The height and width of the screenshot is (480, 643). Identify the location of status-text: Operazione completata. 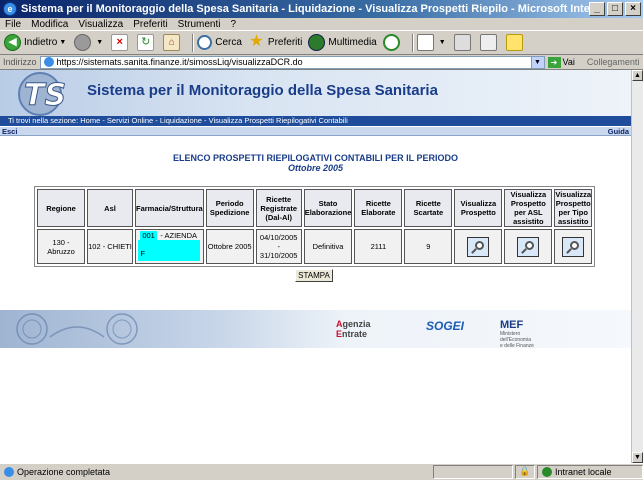
(64, 472).